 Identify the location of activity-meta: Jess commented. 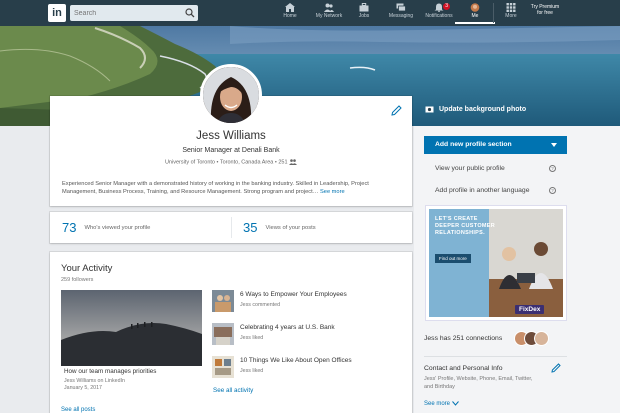
(260, 305).